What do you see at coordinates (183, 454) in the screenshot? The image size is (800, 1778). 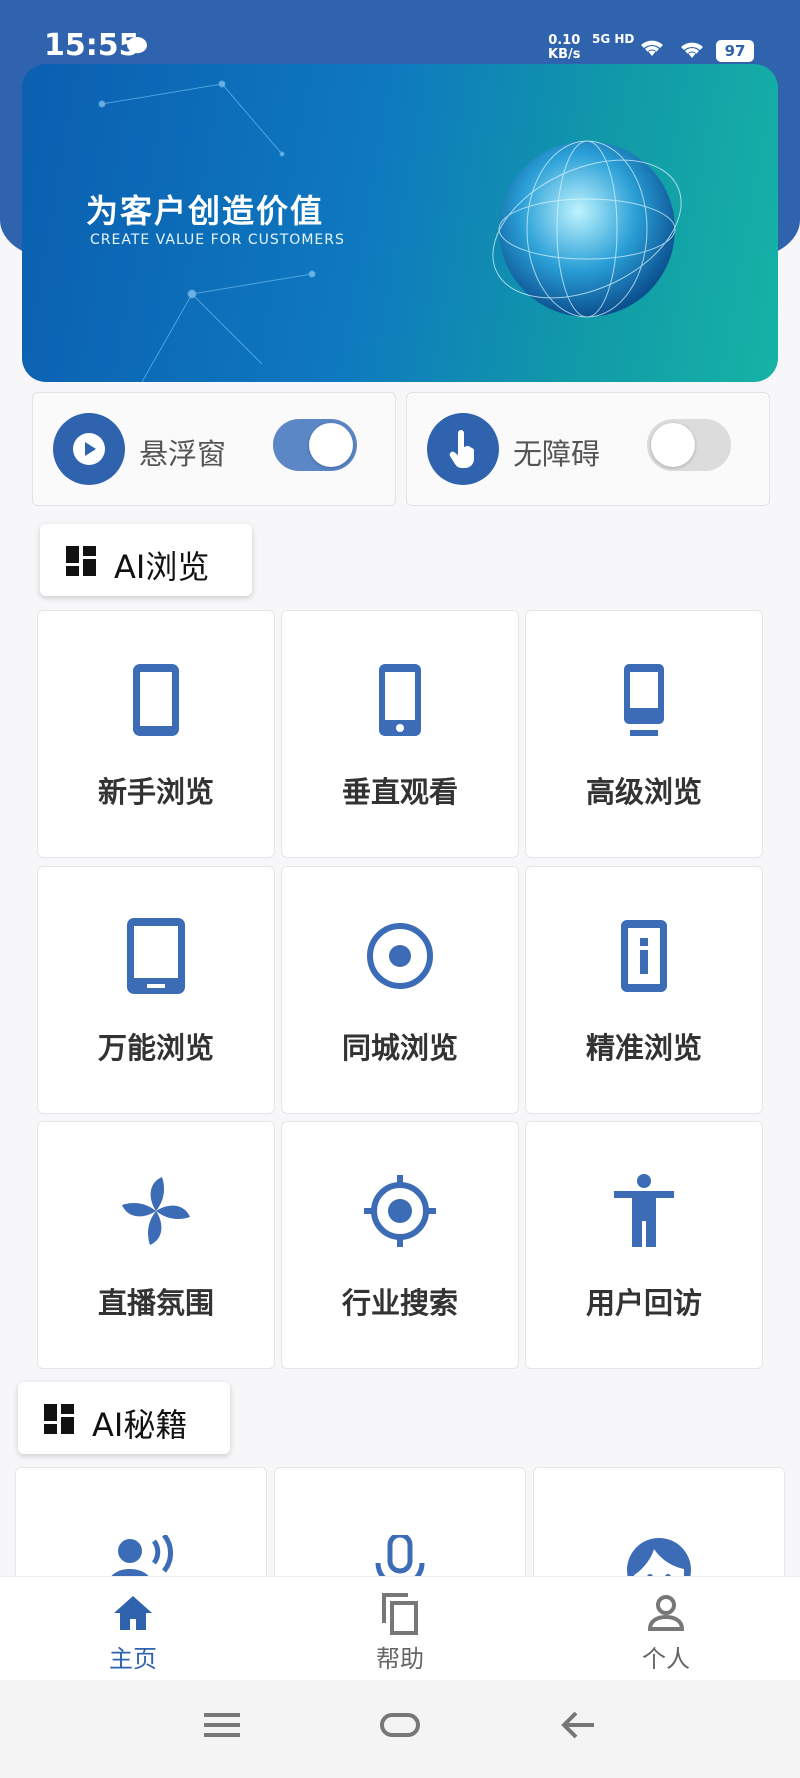 I see `floating-window-label: 悬浮窗` at bounding box center [183, 454].